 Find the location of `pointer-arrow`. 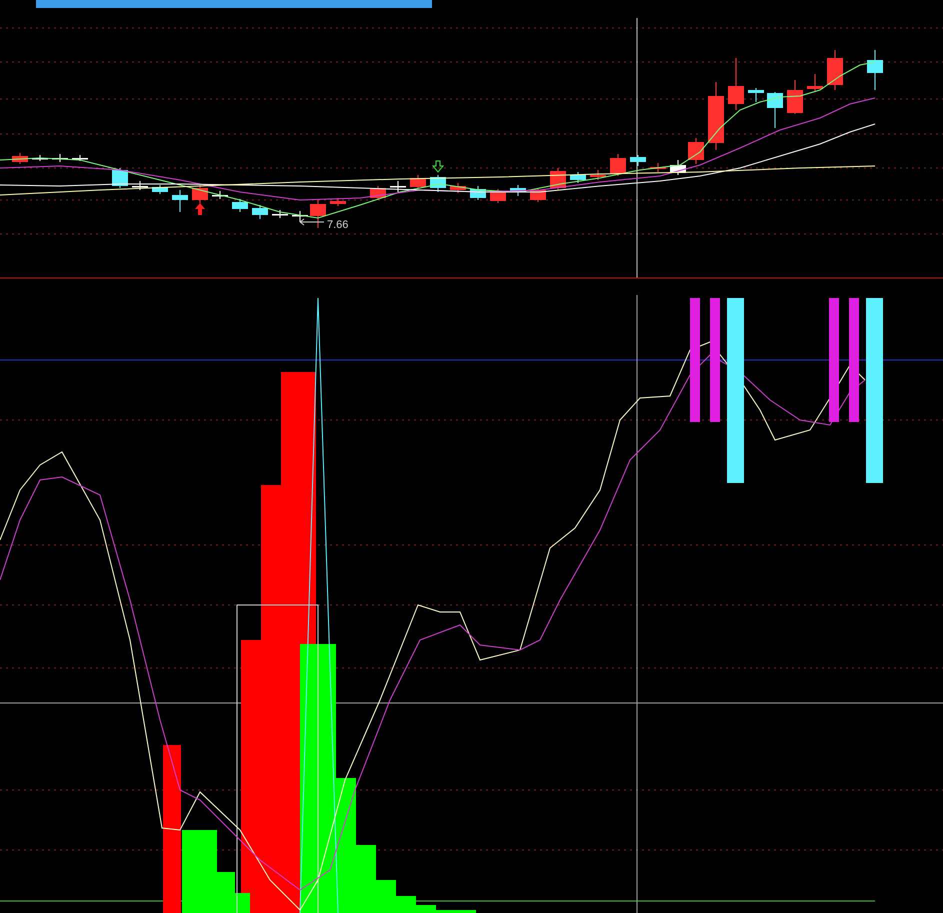

pointer-arrow is located at coordinates (312, 222).